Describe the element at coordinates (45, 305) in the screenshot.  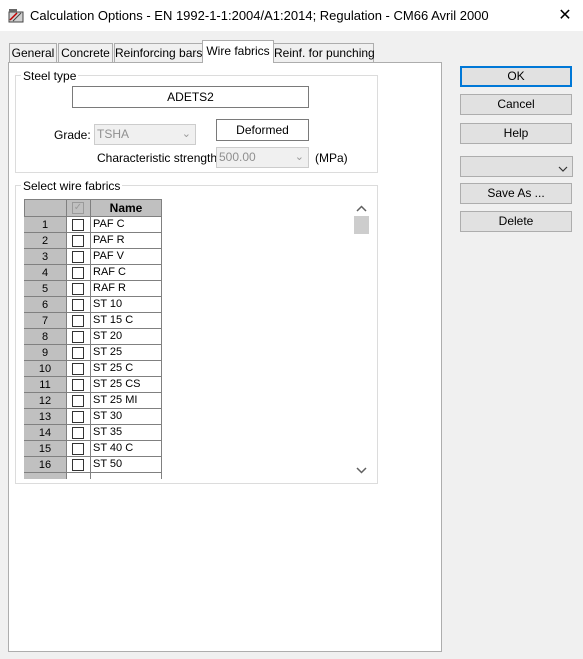
I see `row-number: 6` at that location.